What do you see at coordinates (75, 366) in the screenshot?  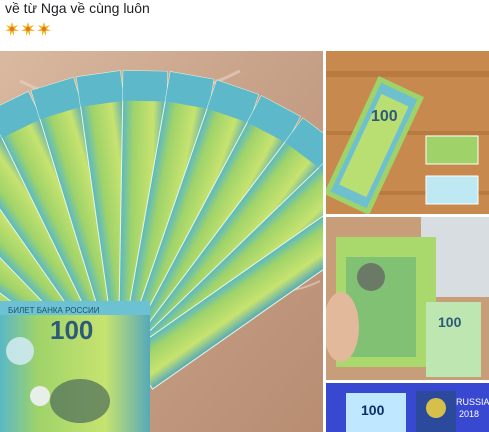 I see `foreground-banknote: БИЛЕТ БАНКА РОССИИ 100` at bounding box center [75, 366].